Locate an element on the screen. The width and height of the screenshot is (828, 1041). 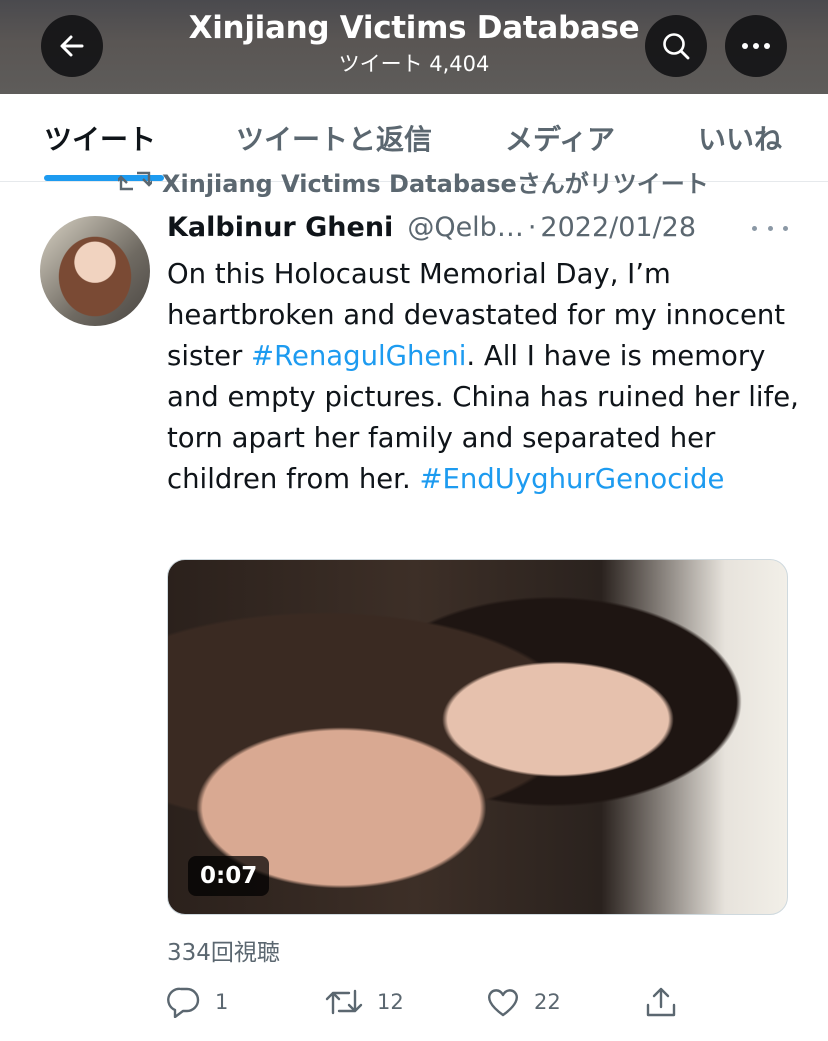
profile-title: Xinjiang Victims Database is located at coordinates (414, 28).